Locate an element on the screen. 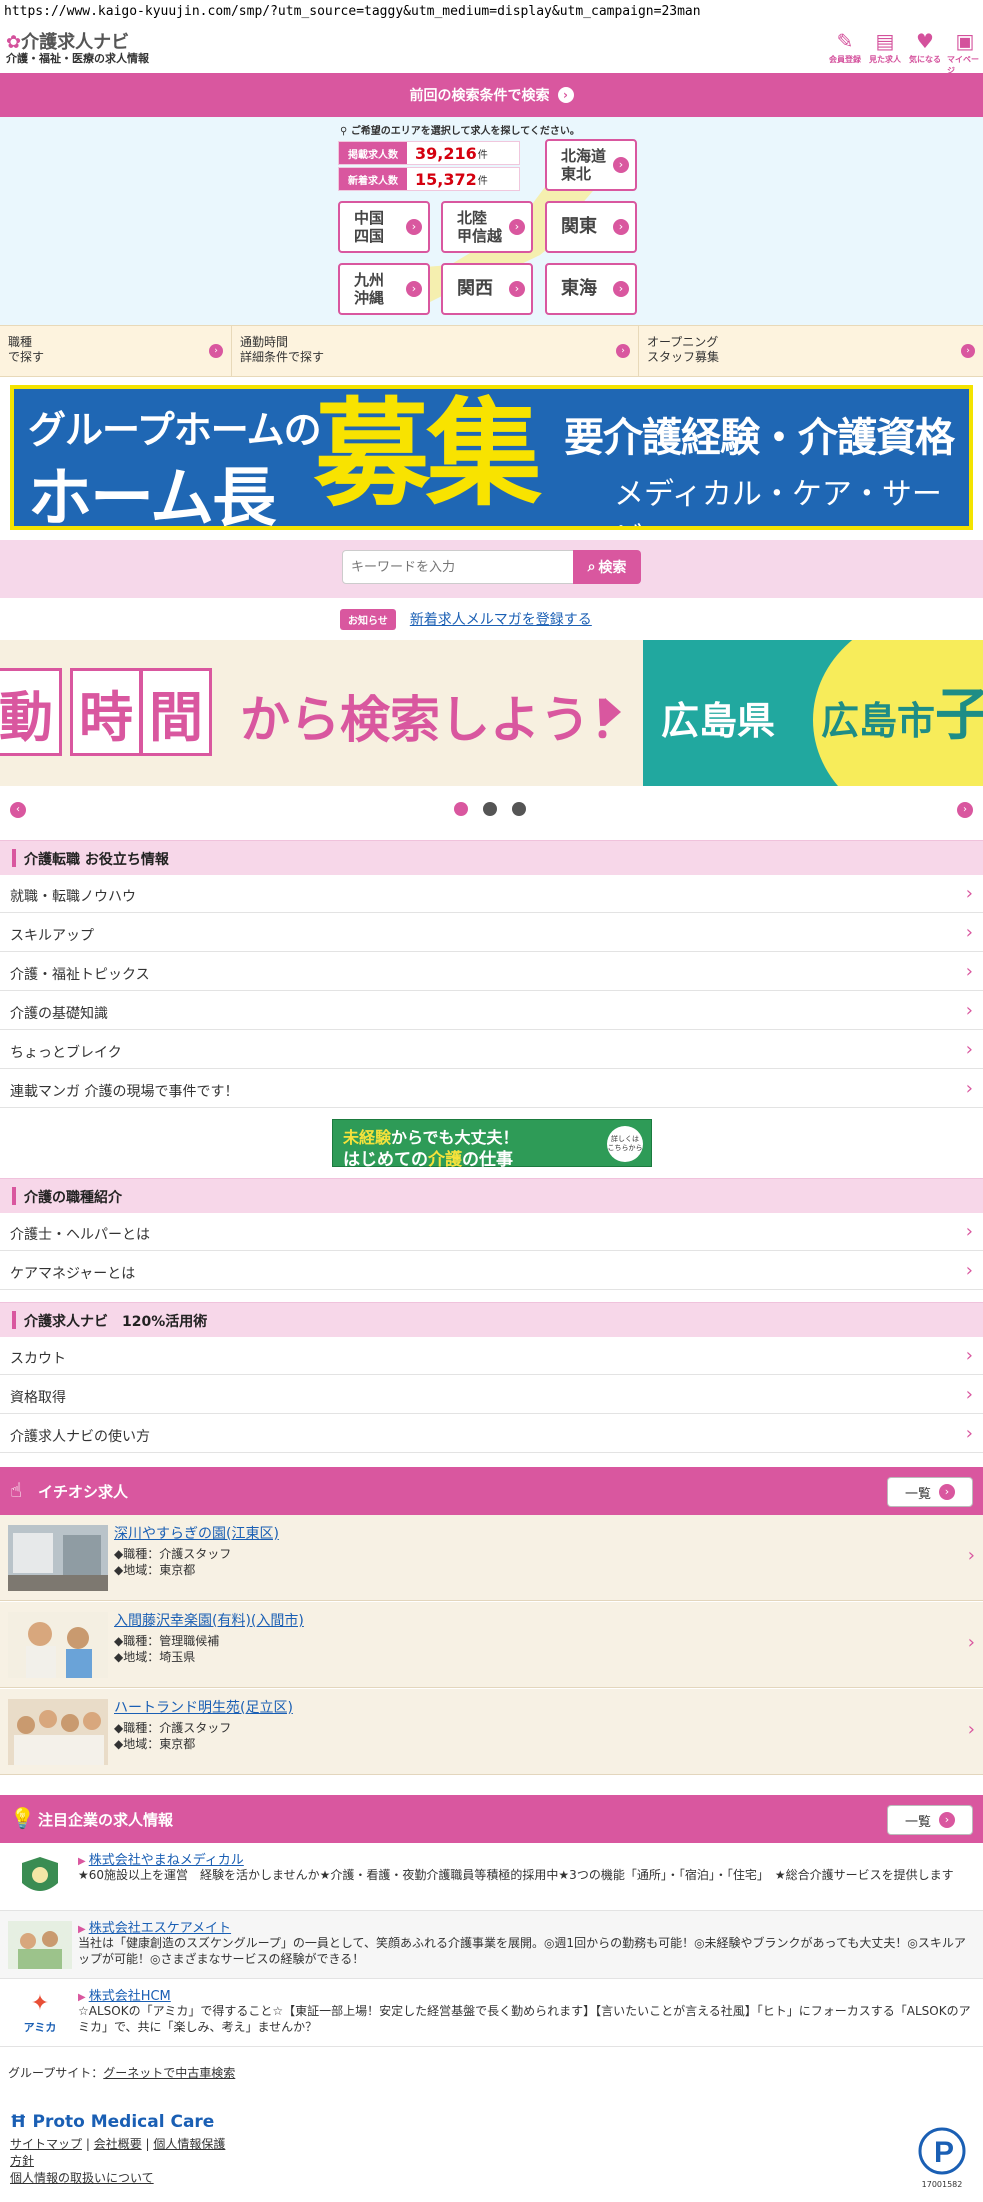  privacy-mark-icon: P is located at coordinates (942, 2151).